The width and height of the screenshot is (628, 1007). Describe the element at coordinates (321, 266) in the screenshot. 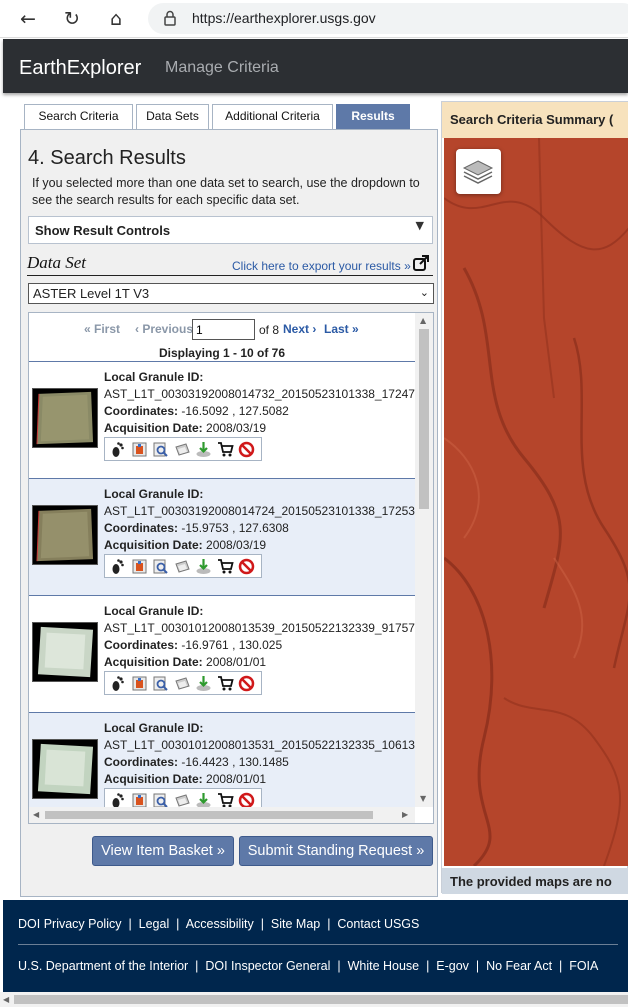

I see `export-results-link: Click here to export your results »` at that location.